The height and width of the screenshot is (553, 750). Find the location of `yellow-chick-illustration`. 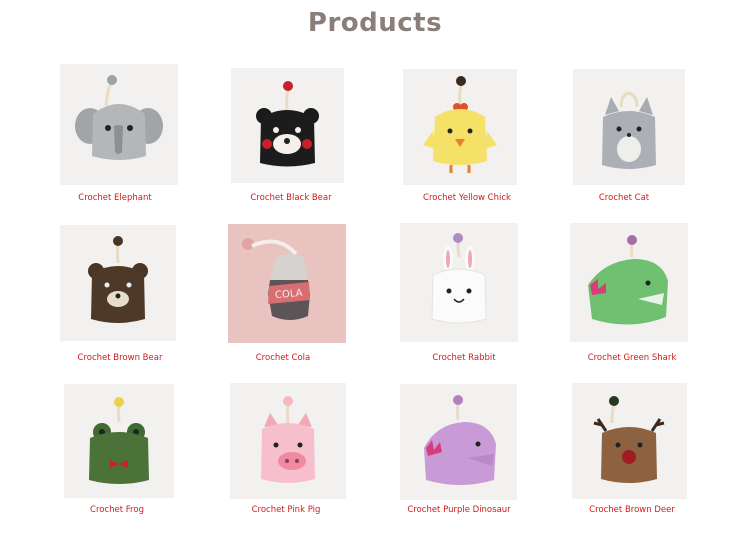

yellow-chick-illustration is located at coordinates (460, 127).